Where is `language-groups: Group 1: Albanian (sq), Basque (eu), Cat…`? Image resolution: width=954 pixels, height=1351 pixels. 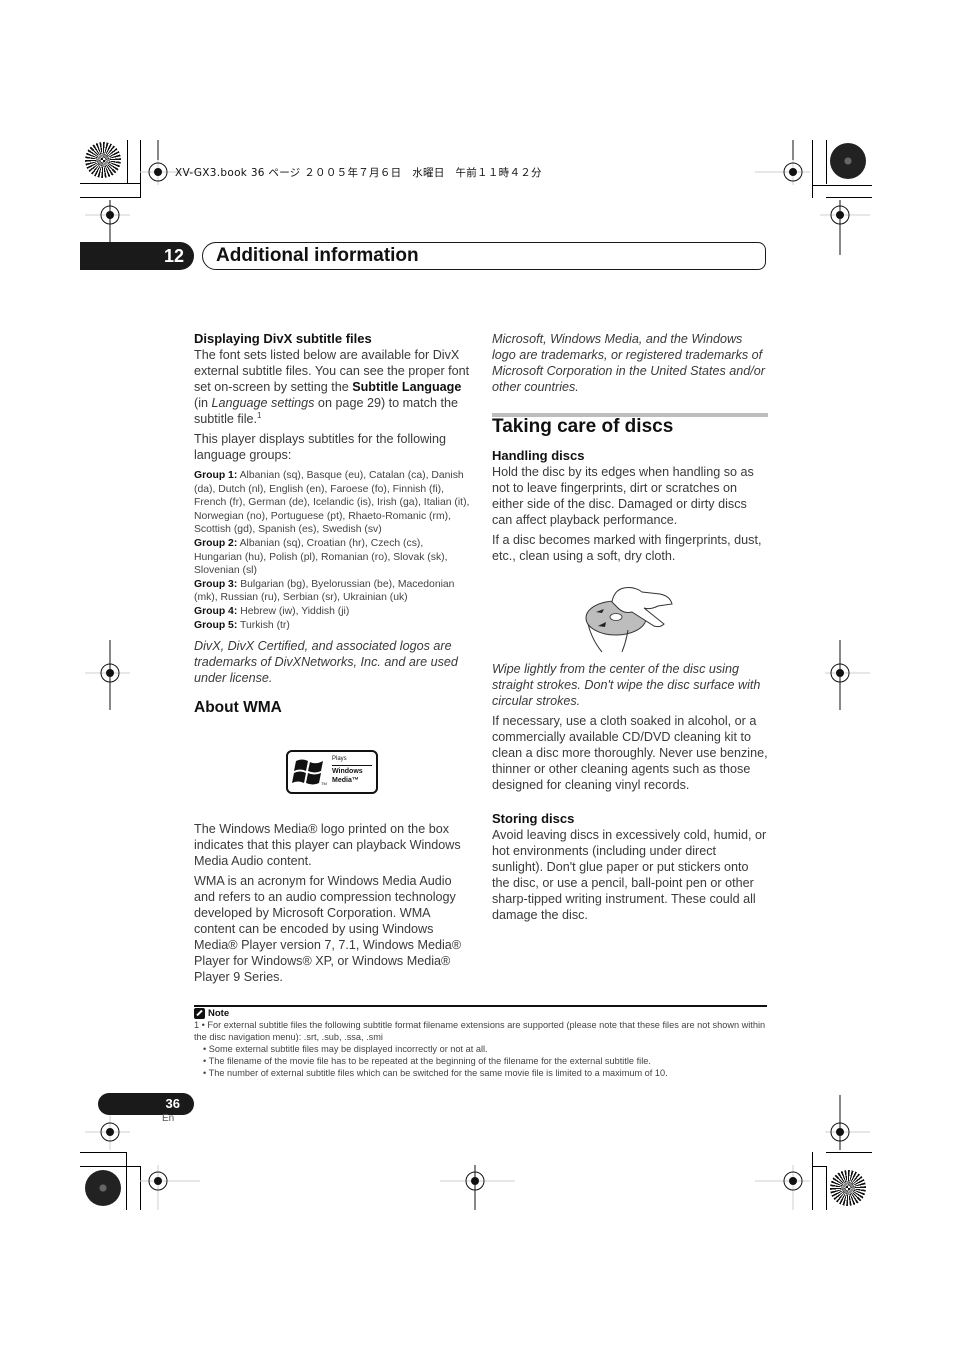 language-groups: Group 1: Albanian (sq), Basque (eu), Cat… is located at coordinates (332, 550).